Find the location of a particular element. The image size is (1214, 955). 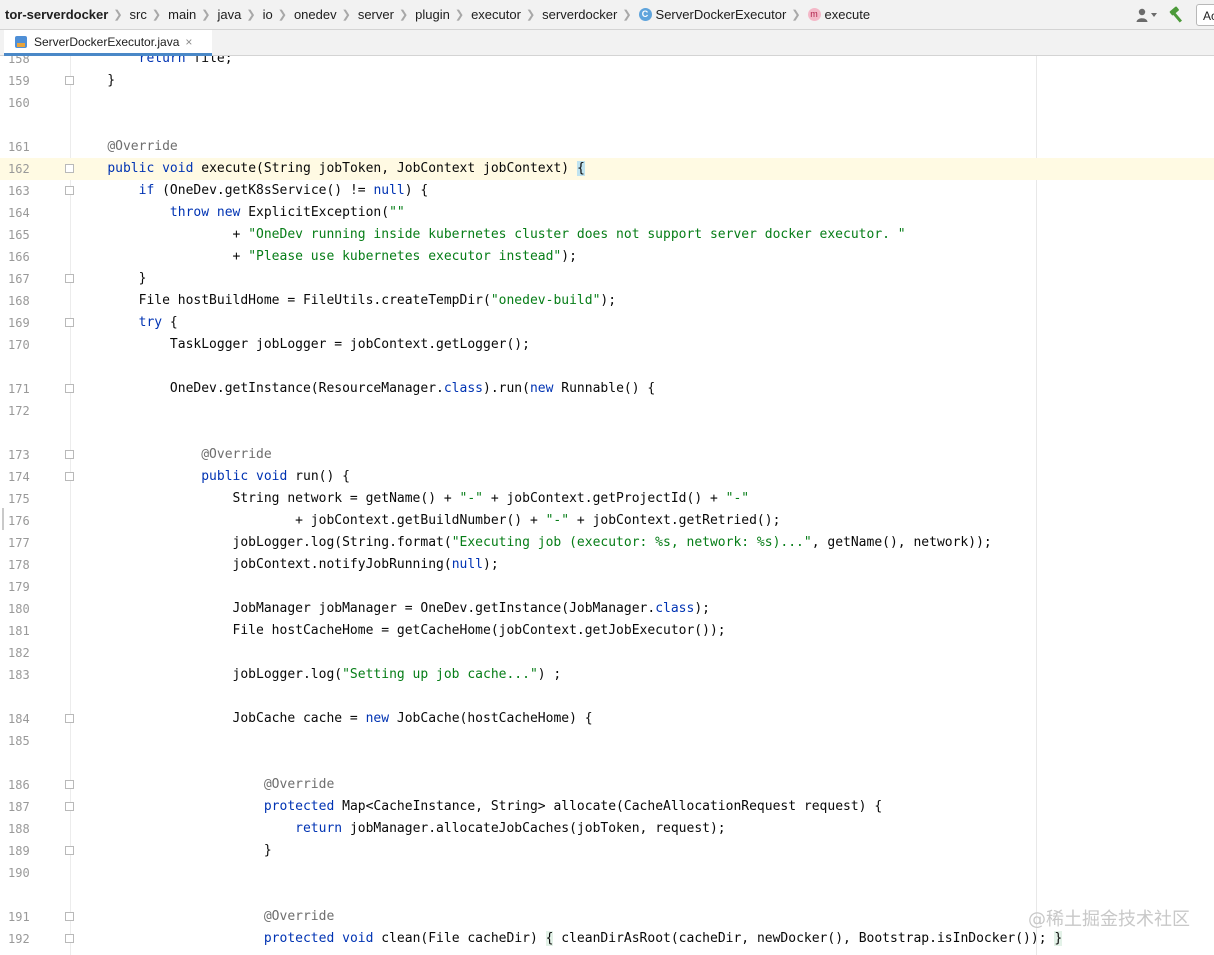

line-number: 165 is located at coordinates (19, 235).